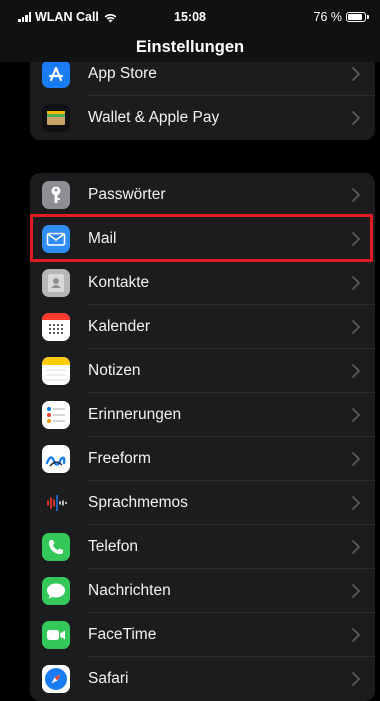 The image size is (380, 701). Describe the element at coordinates (119, 458) in the screenshot. I see `settings-row-label: Freeform` at that location.